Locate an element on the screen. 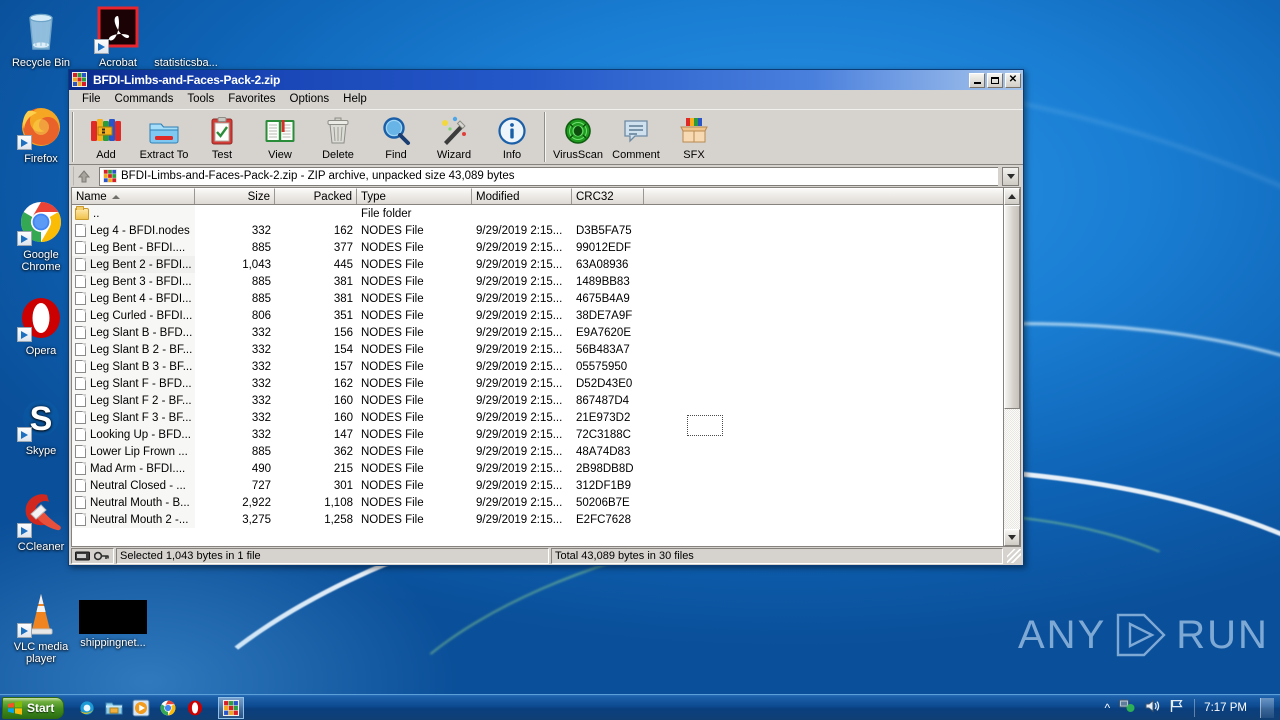 Image resolution: width=1280 pixels, height=720 pixels. clock: 7:17 PM is located at coordinates (1225, 708).